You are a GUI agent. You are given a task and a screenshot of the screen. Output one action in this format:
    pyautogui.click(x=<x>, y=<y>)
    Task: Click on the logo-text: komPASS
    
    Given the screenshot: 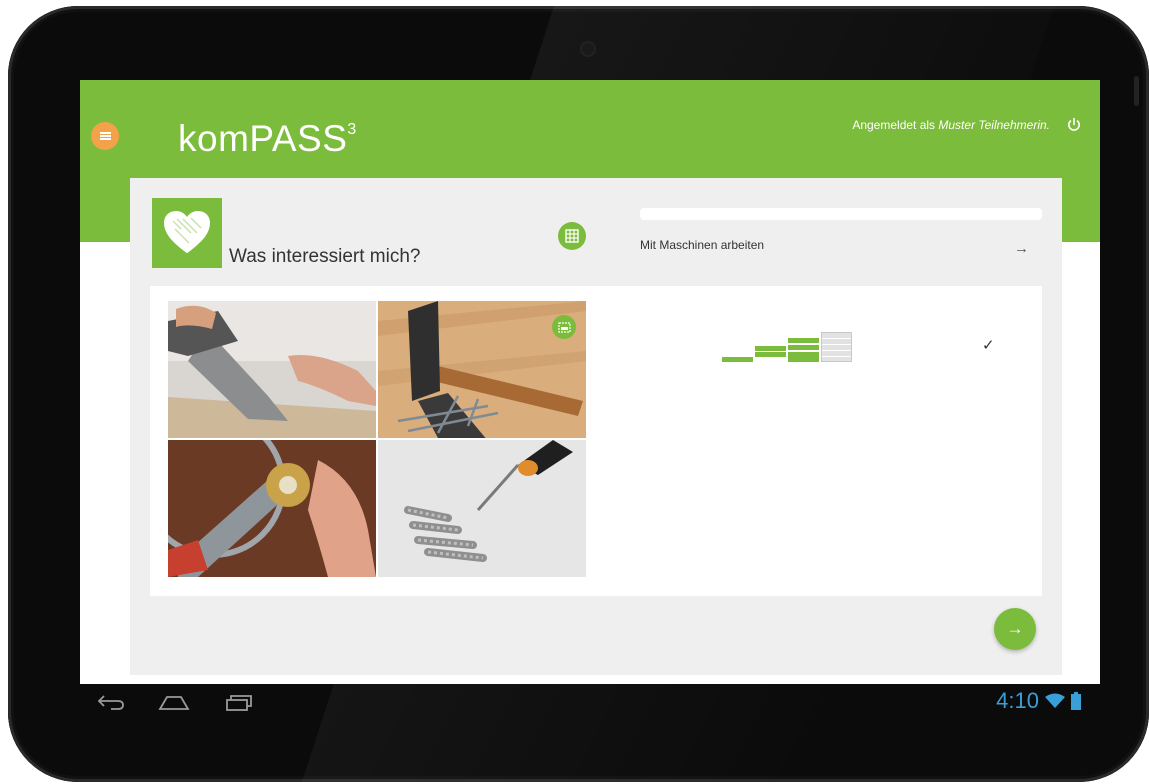 What is the action you would take?
    pyautogui.click(x=263, y=138)
    